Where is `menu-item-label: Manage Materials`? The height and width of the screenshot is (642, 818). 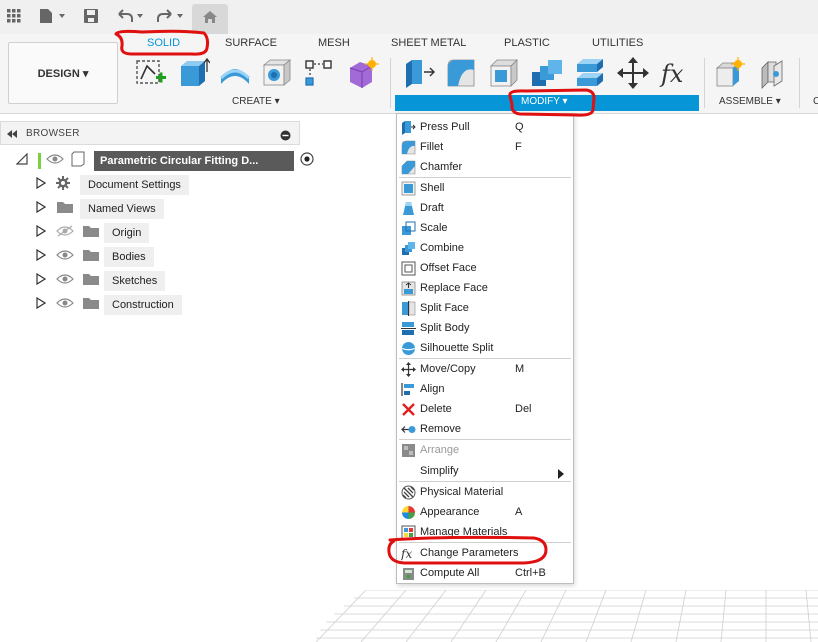 menu-item-label: Manage Materials is located at coordinates (464, 532).